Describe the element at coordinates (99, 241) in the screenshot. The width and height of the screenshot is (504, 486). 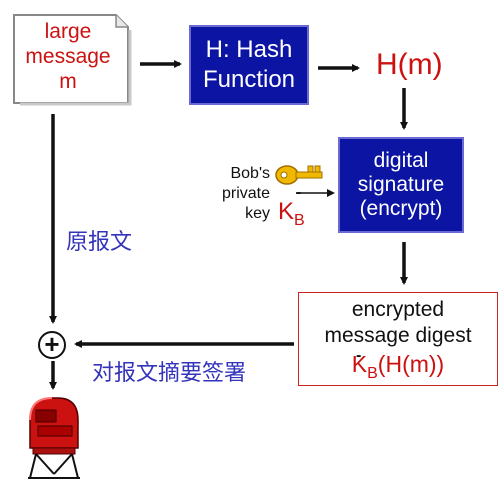
I see `original-message-label: 原报文` at that location.